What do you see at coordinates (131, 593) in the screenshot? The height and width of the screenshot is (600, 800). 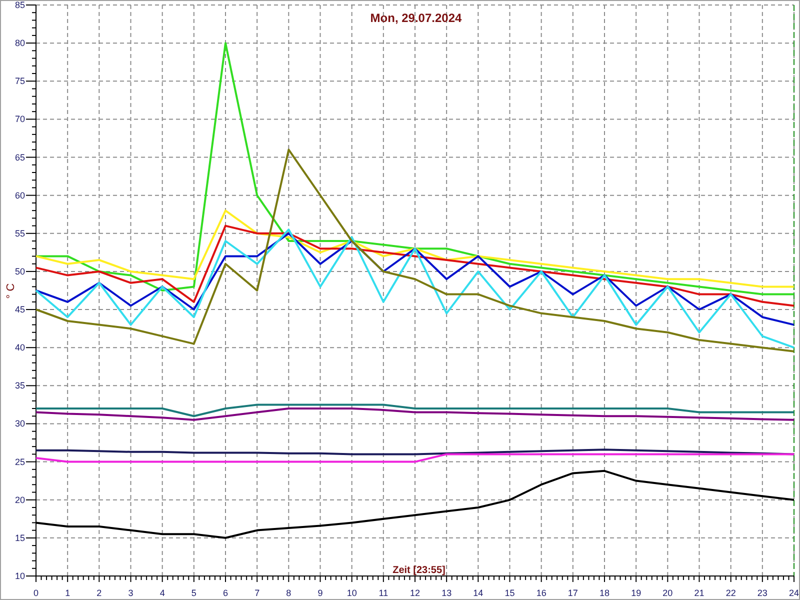 I see `x-tick-label: 3` at bounding box center [131, 593].